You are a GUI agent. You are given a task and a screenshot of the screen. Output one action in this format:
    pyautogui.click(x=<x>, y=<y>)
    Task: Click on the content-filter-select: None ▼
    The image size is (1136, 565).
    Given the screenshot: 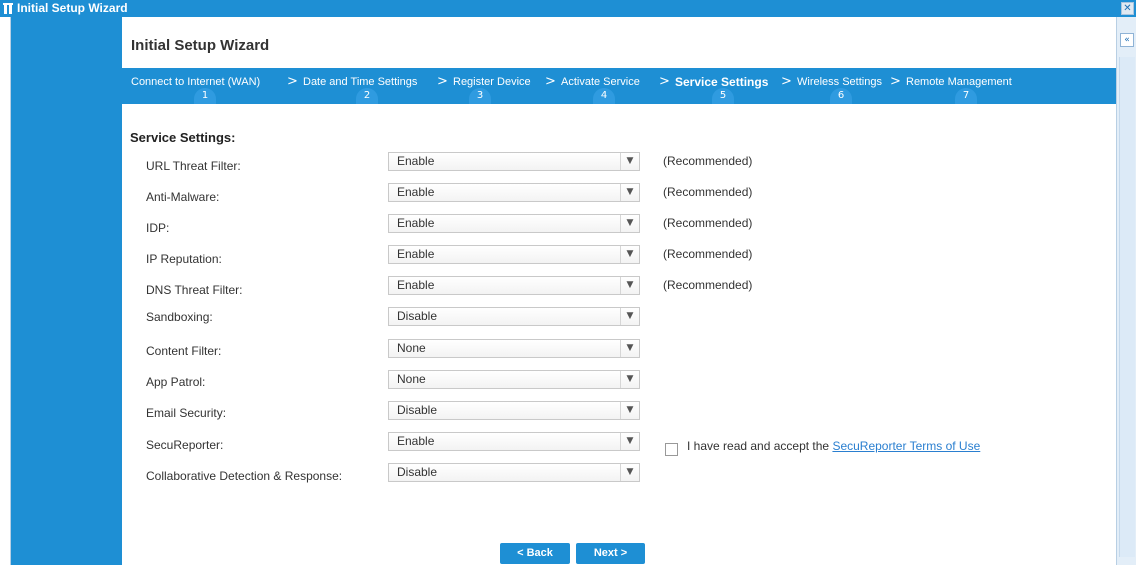 What is the action you would take?
    pyautogui.click(x=514, y=348)
    